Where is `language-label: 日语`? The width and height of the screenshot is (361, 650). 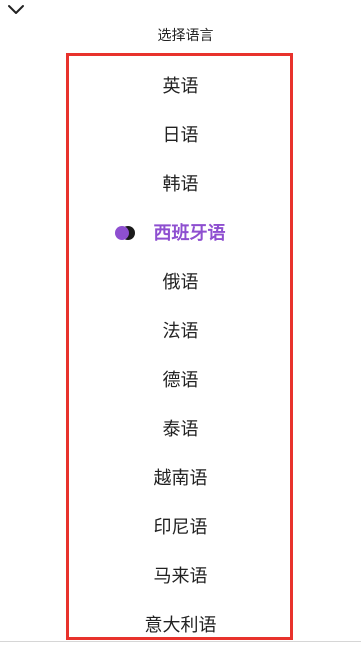
language-label: 日语 is located at coordinates (180, 135).